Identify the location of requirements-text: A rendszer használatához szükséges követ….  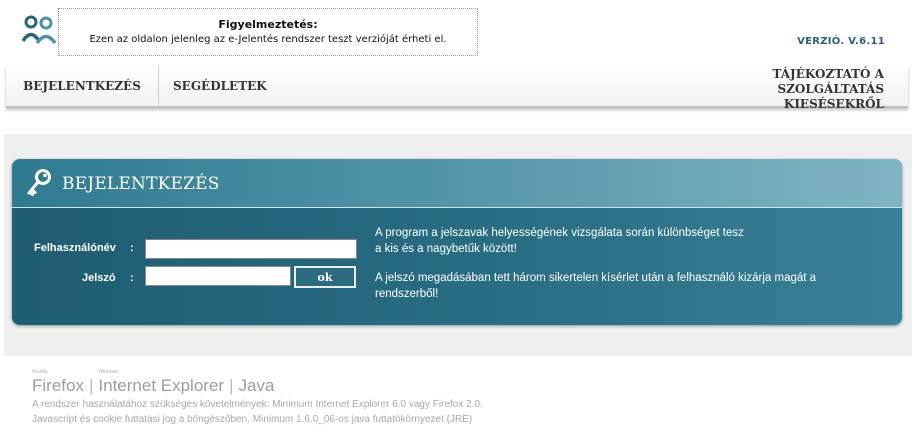
(257, 412).